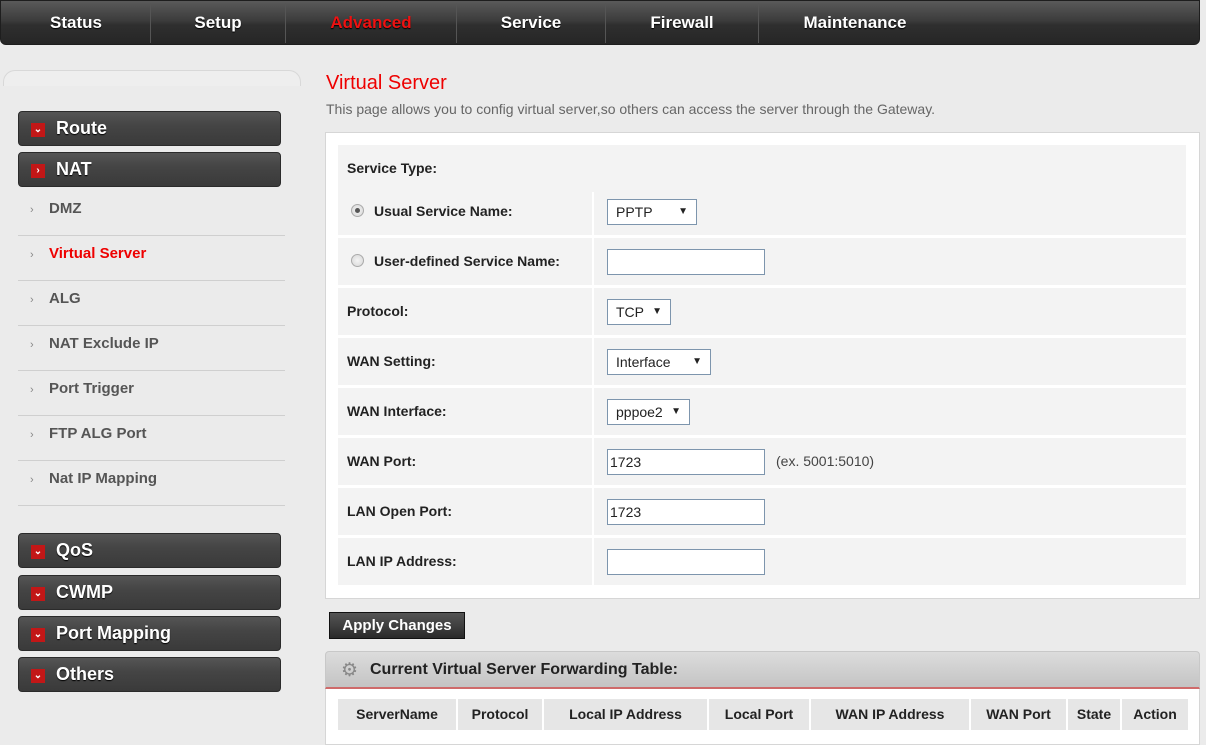  What do you see at coordinates (84, 592) in the screenshot?
I see `sidebar-group-label: CWMP` at bounding box center [84, 592].